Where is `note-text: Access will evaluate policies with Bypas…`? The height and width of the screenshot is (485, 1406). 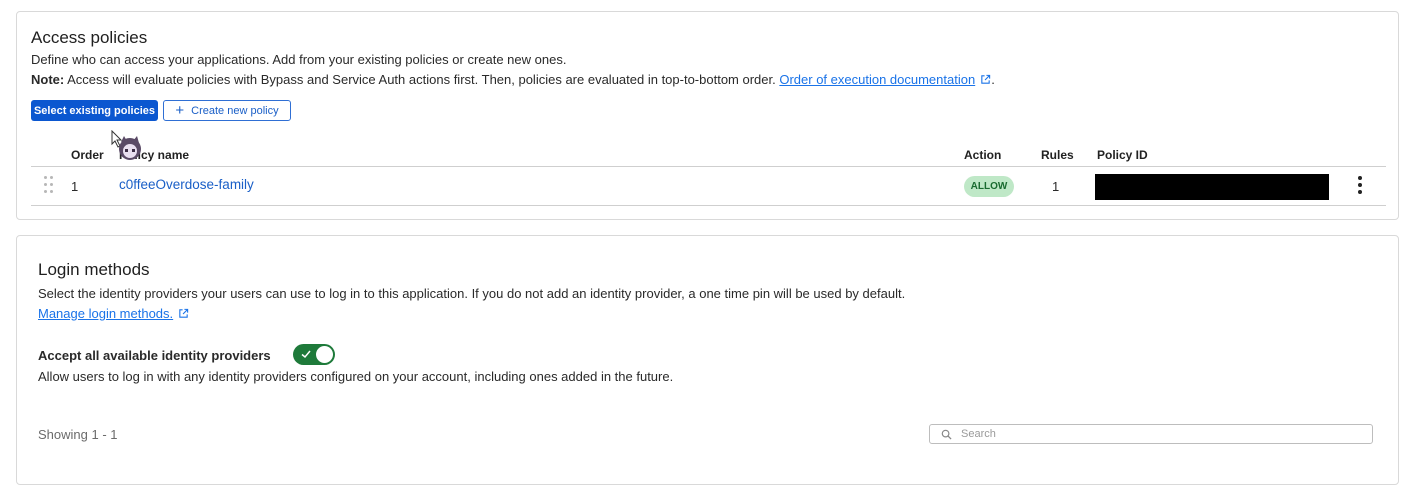 note-text: Access will evaluate policies with Bypas… is located at coordinates (420, 79).